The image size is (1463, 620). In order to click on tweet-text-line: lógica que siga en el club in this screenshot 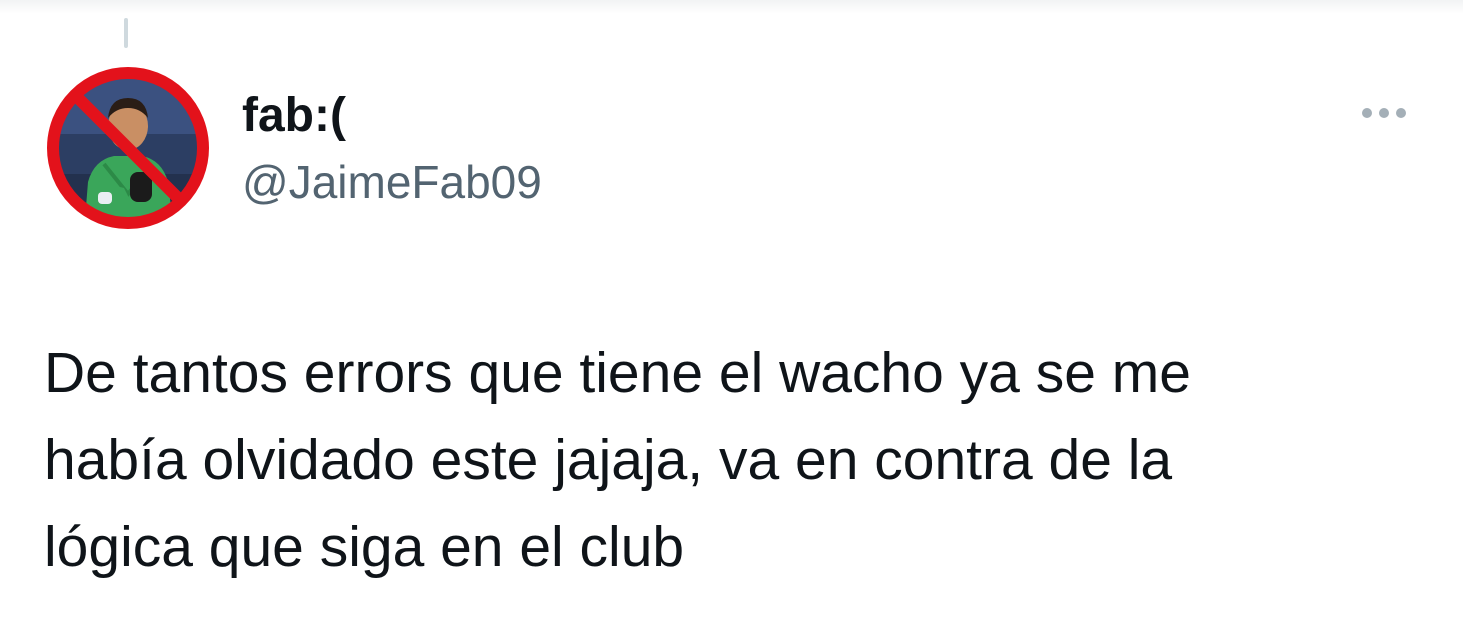, I will do `click(364, 547)`.